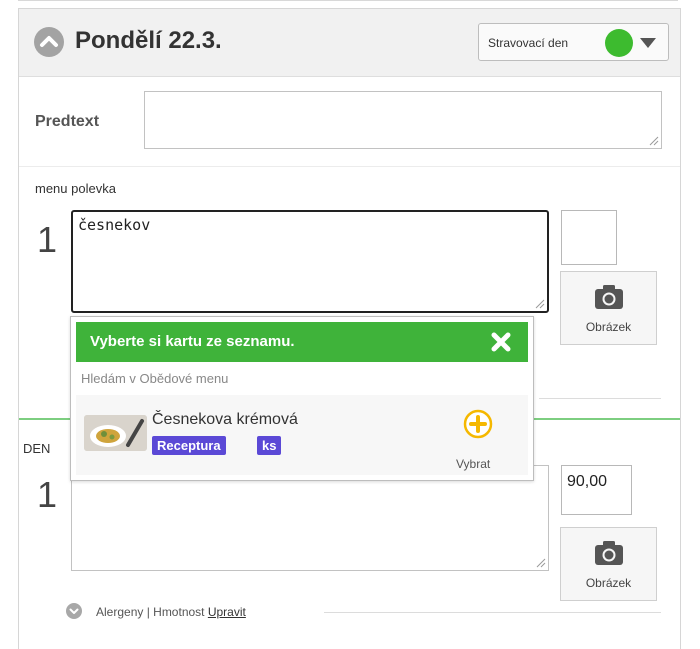 This screenshot has height=649, width=700. What do you see at coordinates (528, 43) in the screenshot?
I see `day-type-label: Stravovací den` at bounding box center [528, 43].